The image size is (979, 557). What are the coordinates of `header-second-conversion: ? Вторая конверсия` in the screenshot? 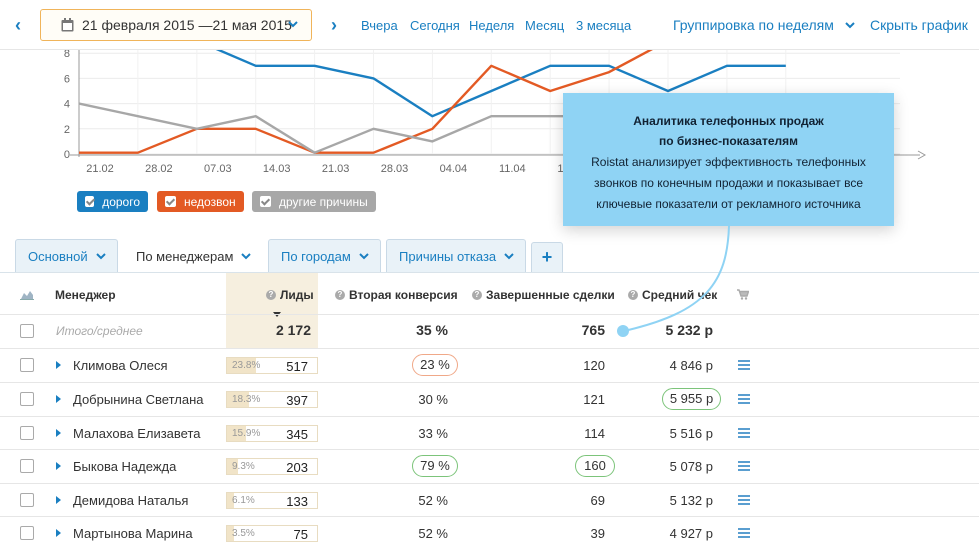 It's located at (396, 295).